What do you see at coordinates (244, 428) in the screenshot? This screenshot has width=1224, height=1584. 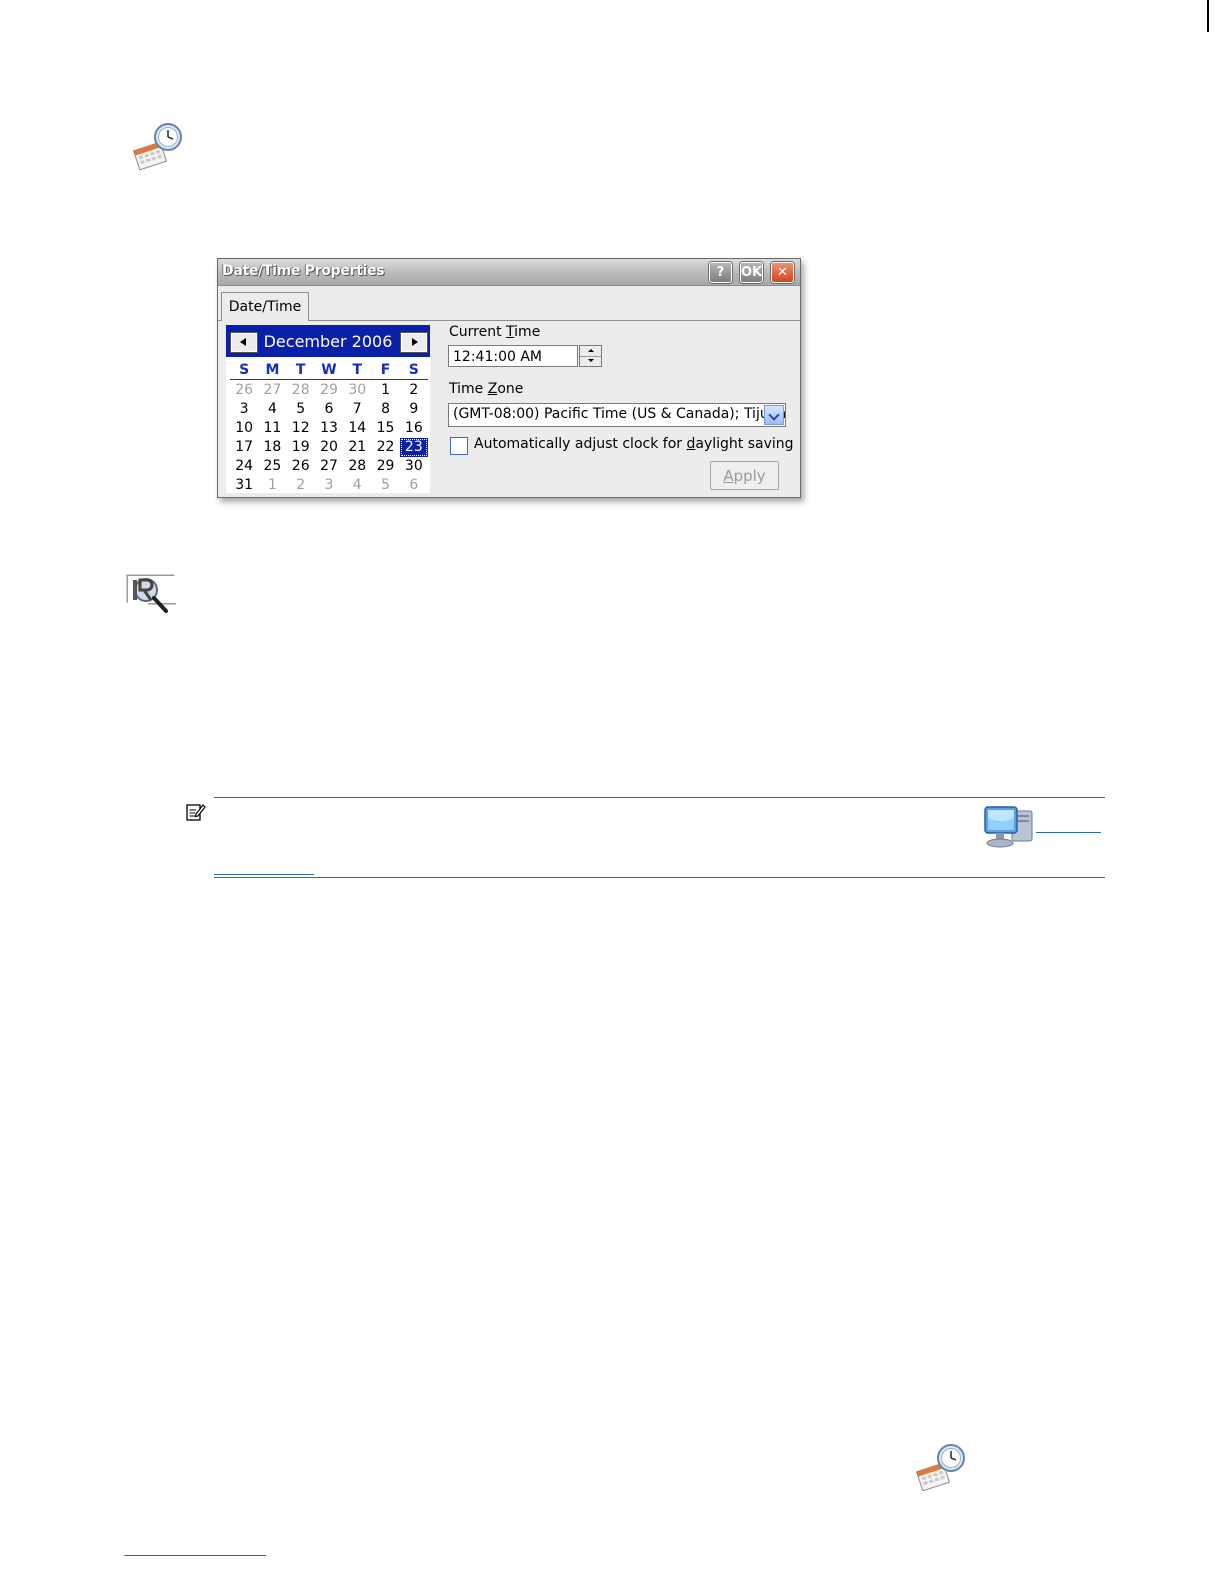 I see `calendar-day: 10` at bounding box center [244, 428].